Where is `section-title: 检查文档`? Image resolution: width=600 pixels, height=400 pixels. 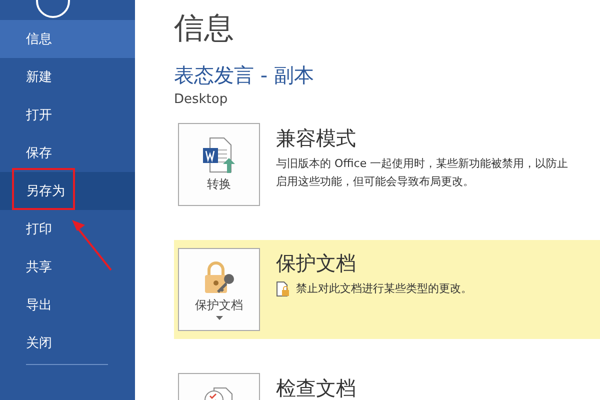 section-title: 检查文档 is located at coordinates (316, 387).